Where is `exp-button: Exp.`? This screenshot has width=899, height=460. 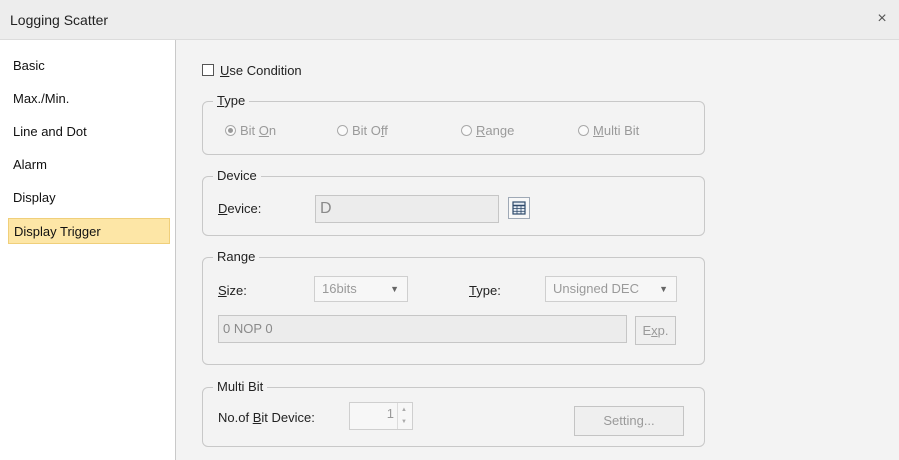 exp-button: Exp. is located at coordinates (655, 330).